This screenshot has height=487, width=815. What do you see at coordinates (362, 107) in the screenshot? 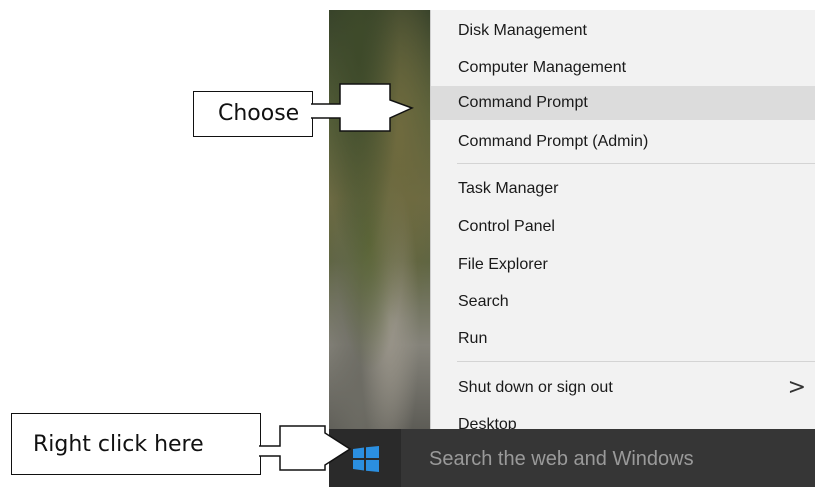
I see `choose-arrow` at bounding box center [362, 107].